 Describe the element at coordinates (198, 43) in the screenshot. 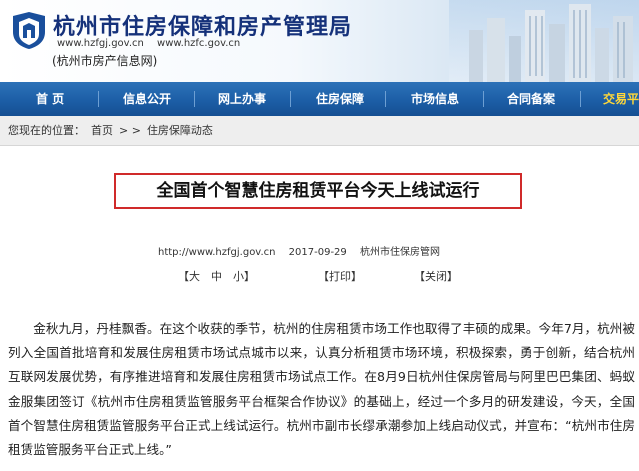

I see `site-url-secondary: www.hzfc.gov.cn` at that location.